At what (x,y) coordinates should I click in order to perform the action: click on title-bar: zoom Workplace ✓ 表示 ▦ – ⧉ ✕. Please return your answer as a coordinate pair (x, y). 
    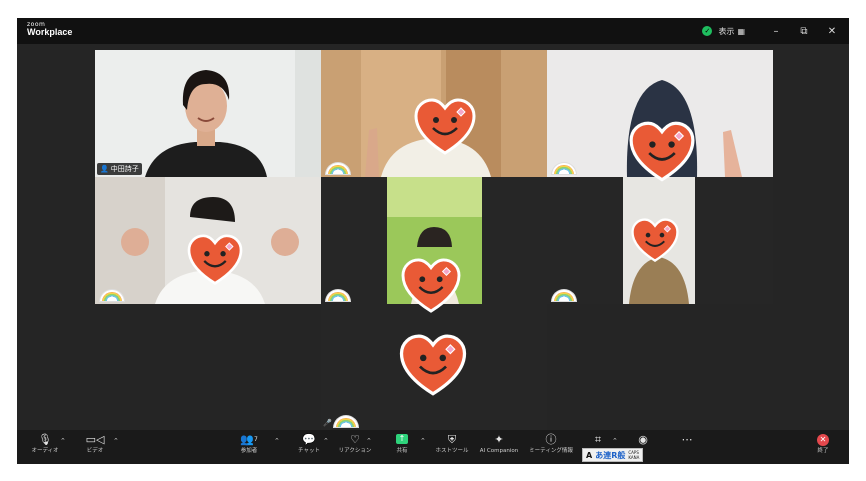
    Looking at the image, I should click on (433, 31).